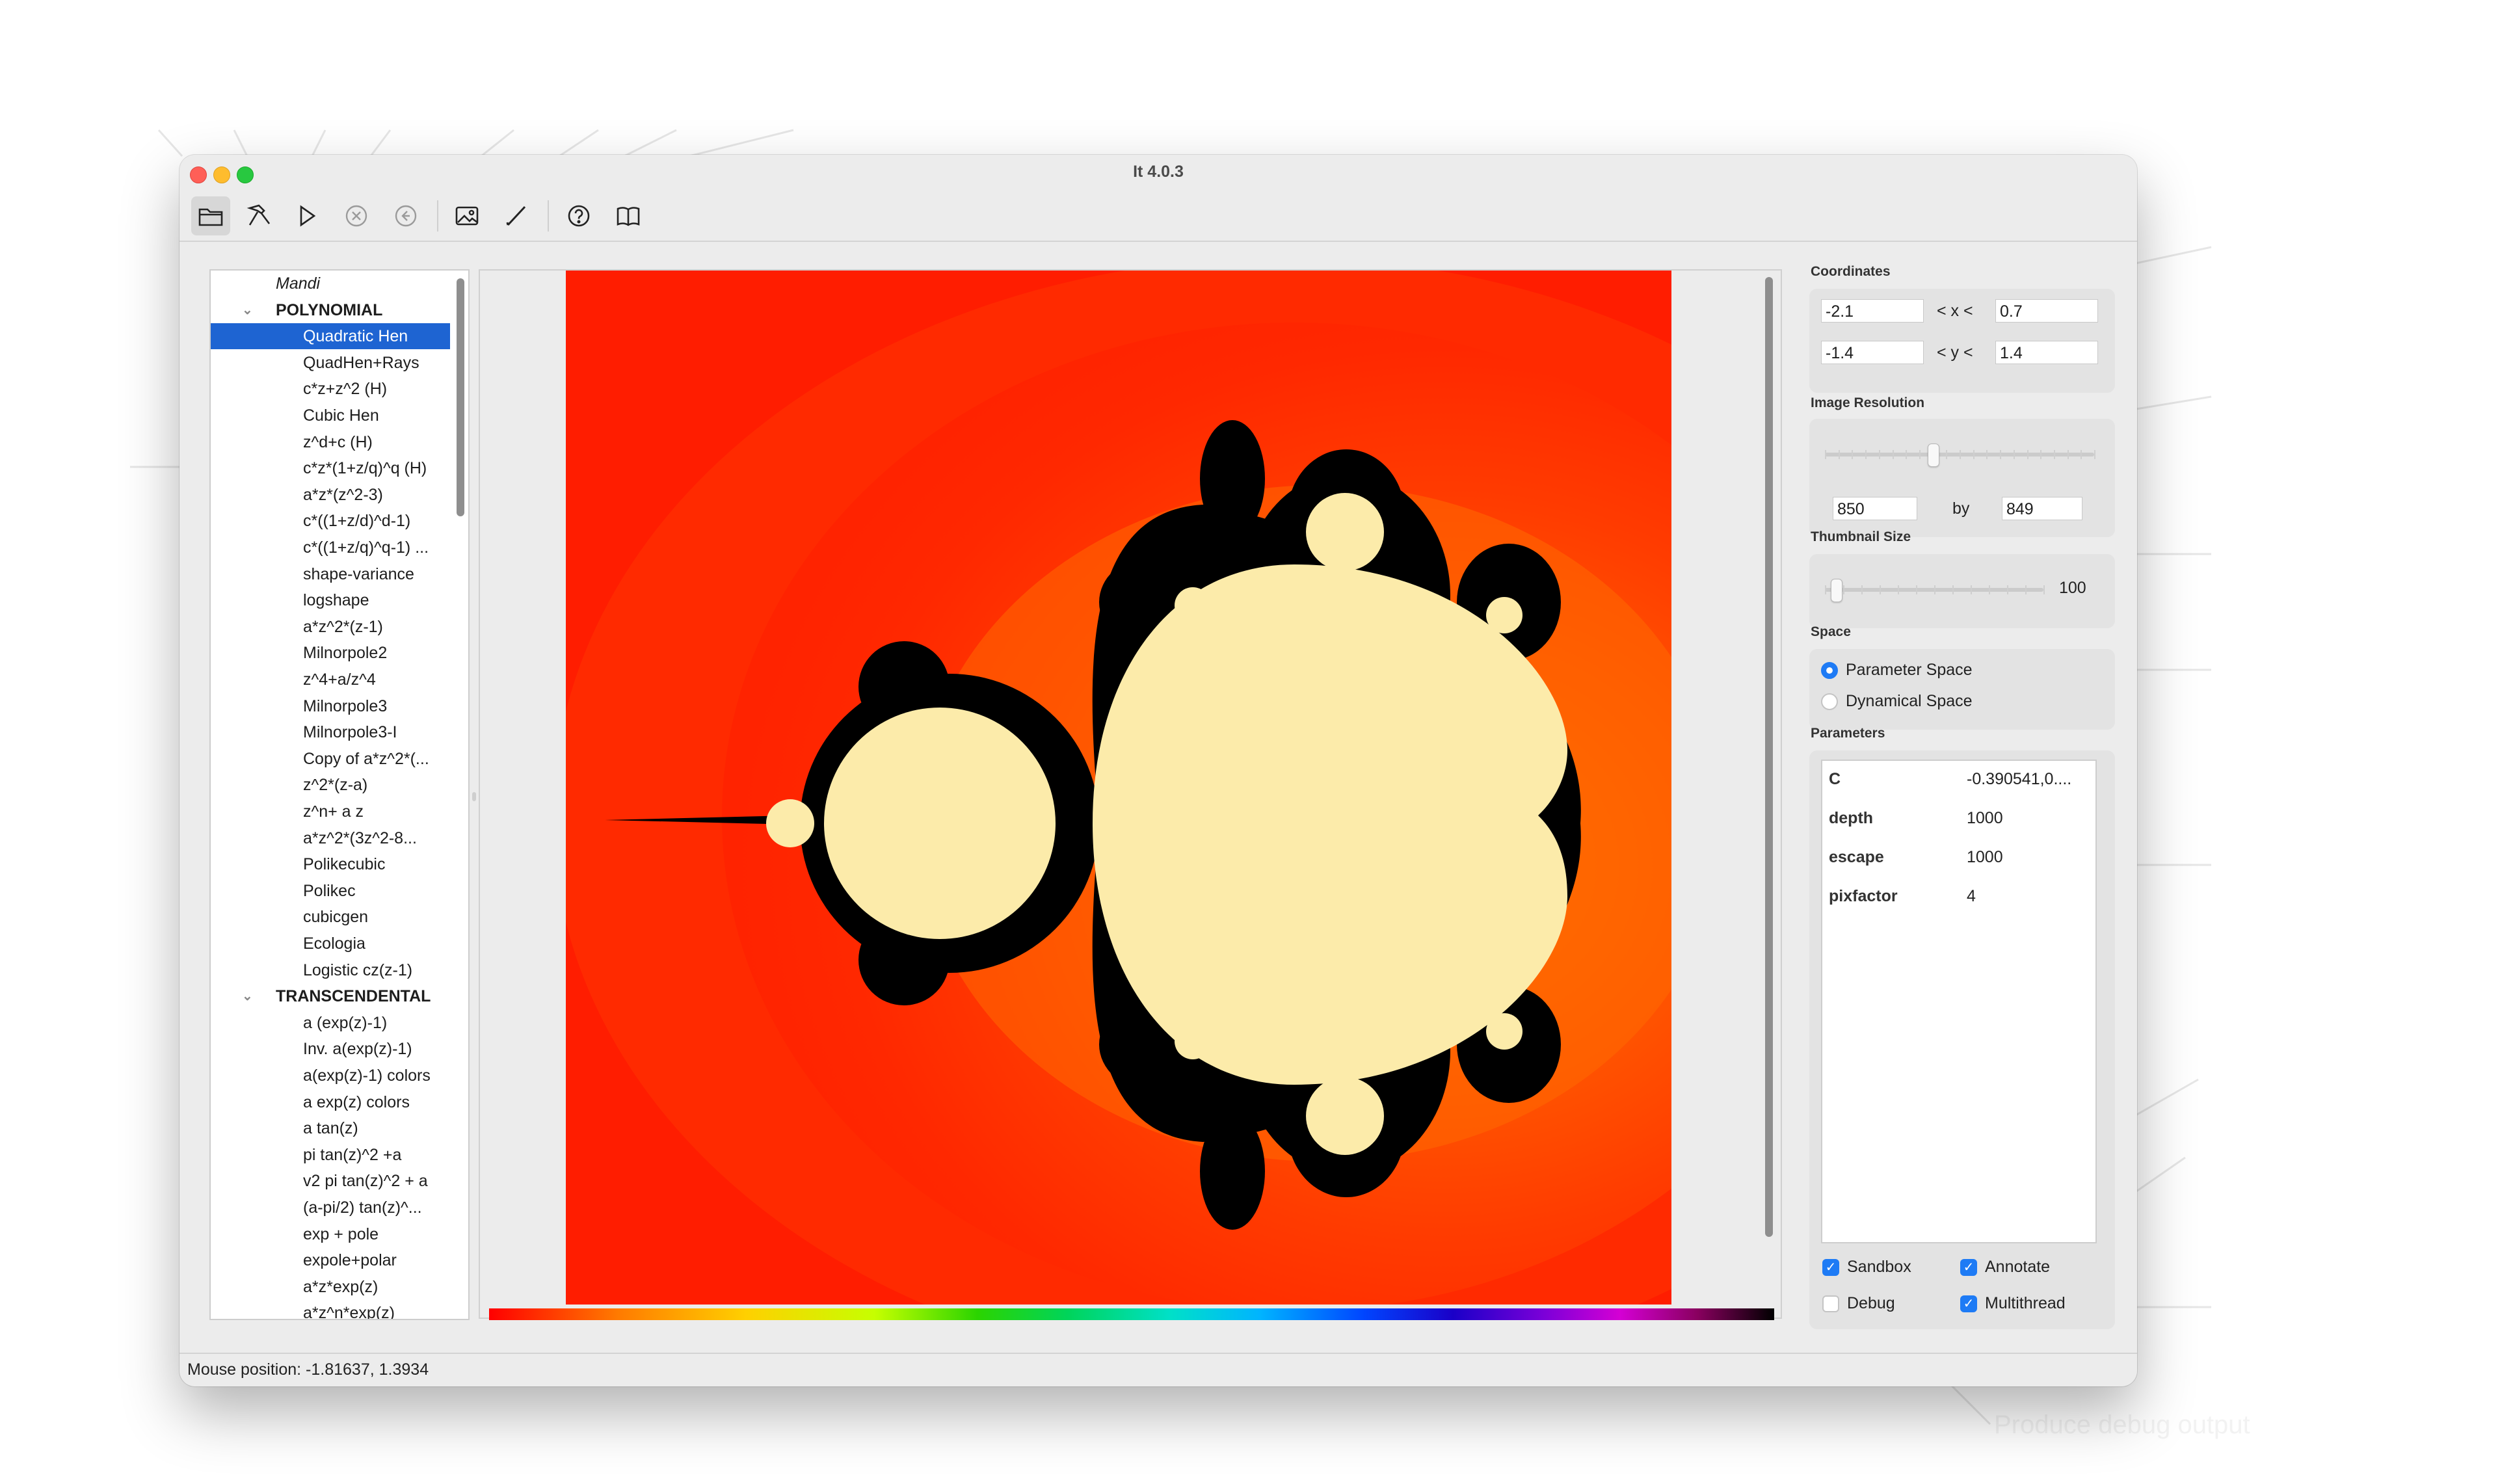 The image size is (2500, 1484). I want to click on param-value: 4, so click(1971, 897).